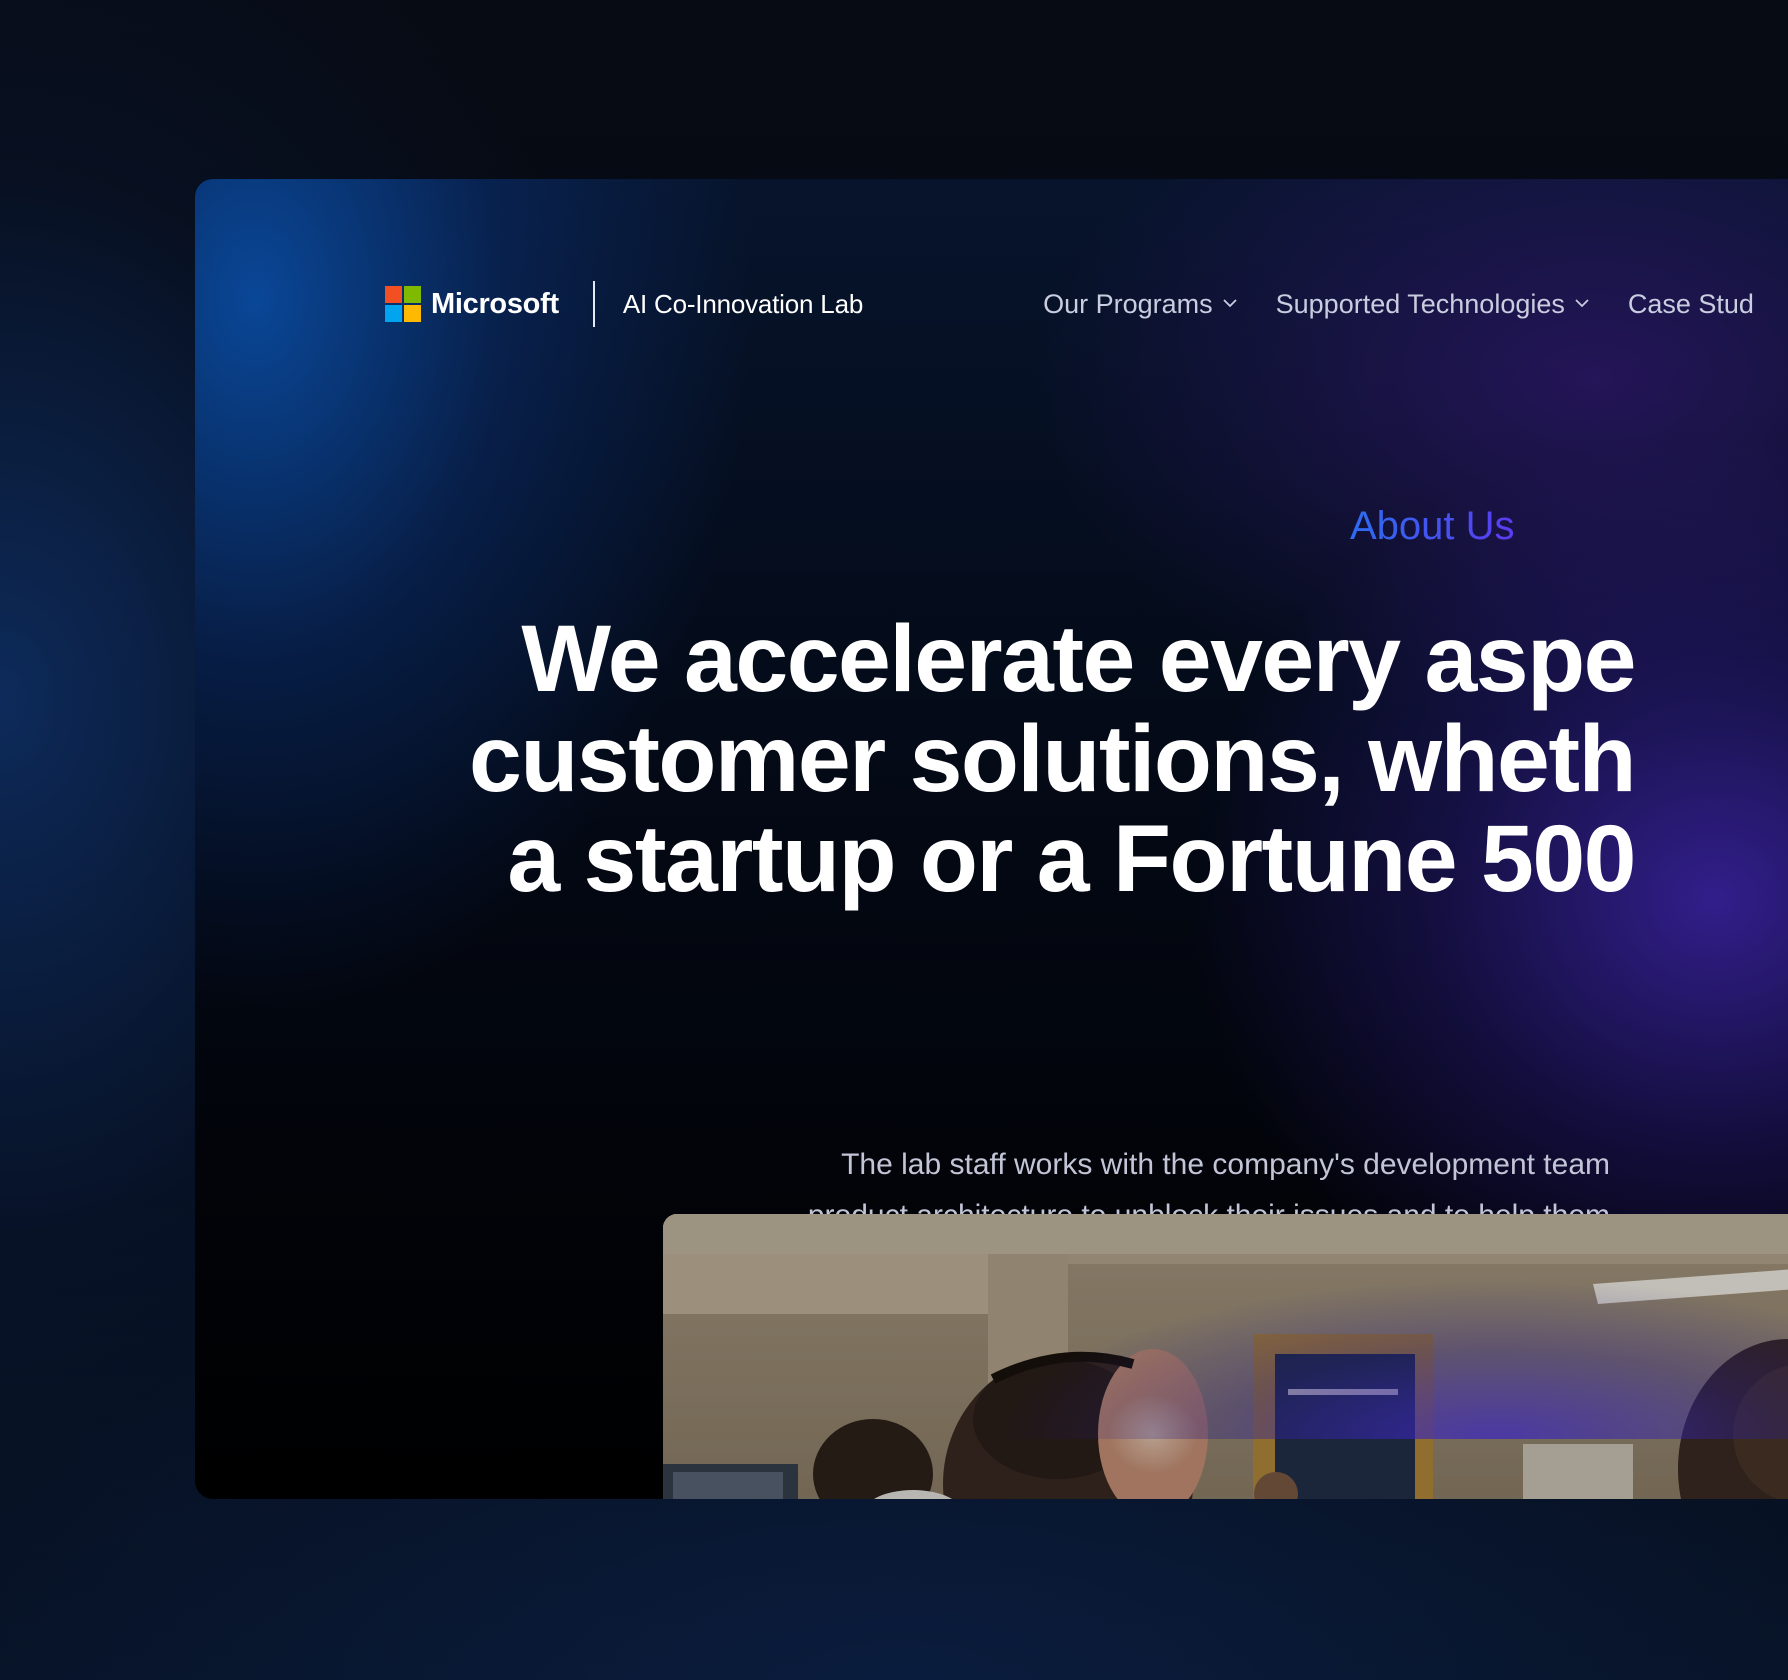  What do you see at coordinates (1128, 303) in the screenshot?
I see `nav-item-label: Our Programs` at bounding box center [1128, 303].